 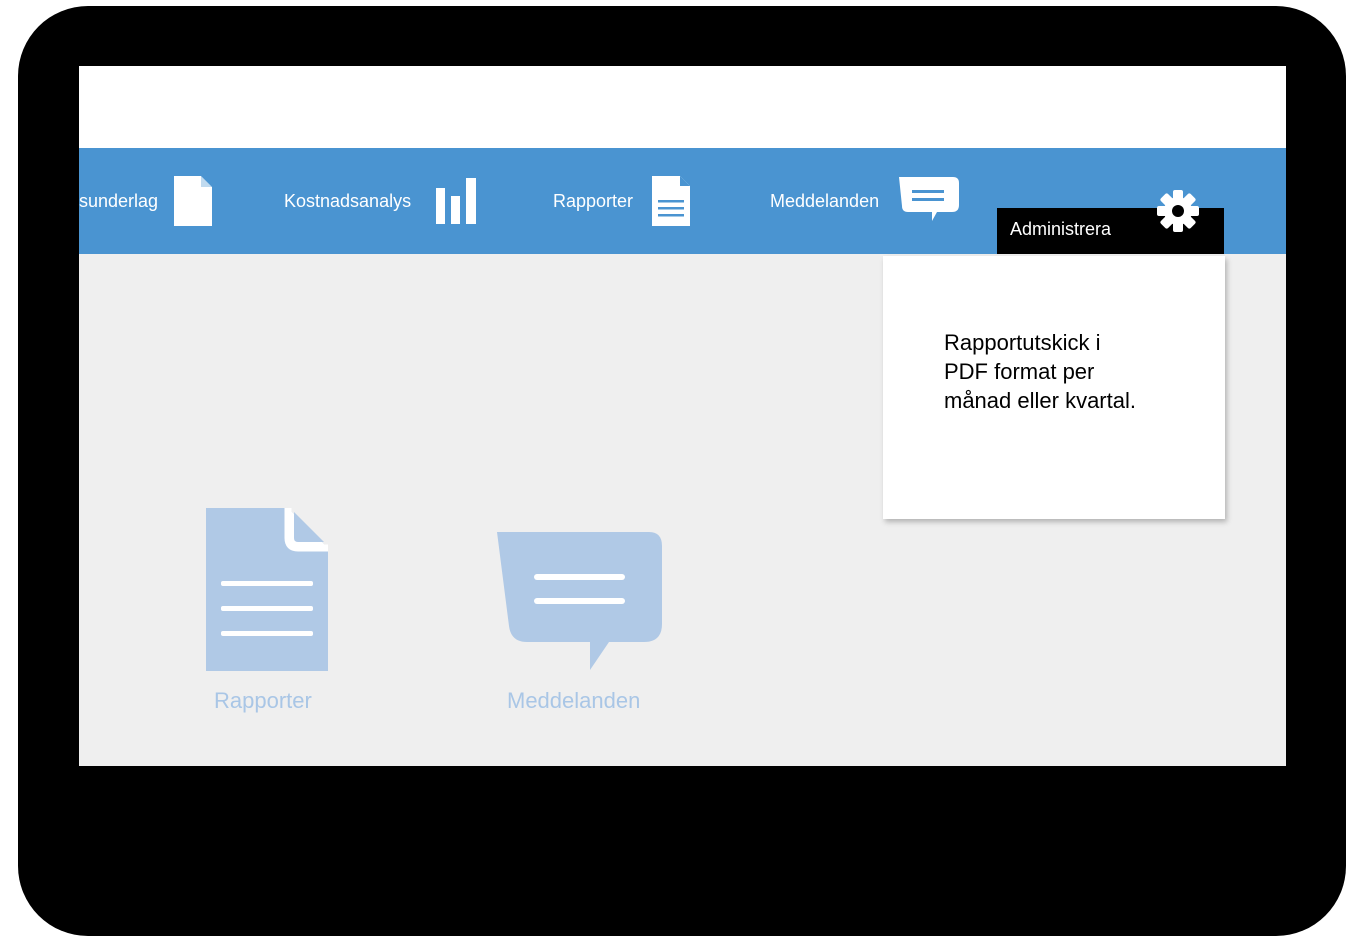 I want to click on top-bar, so click(x=682, y=107).